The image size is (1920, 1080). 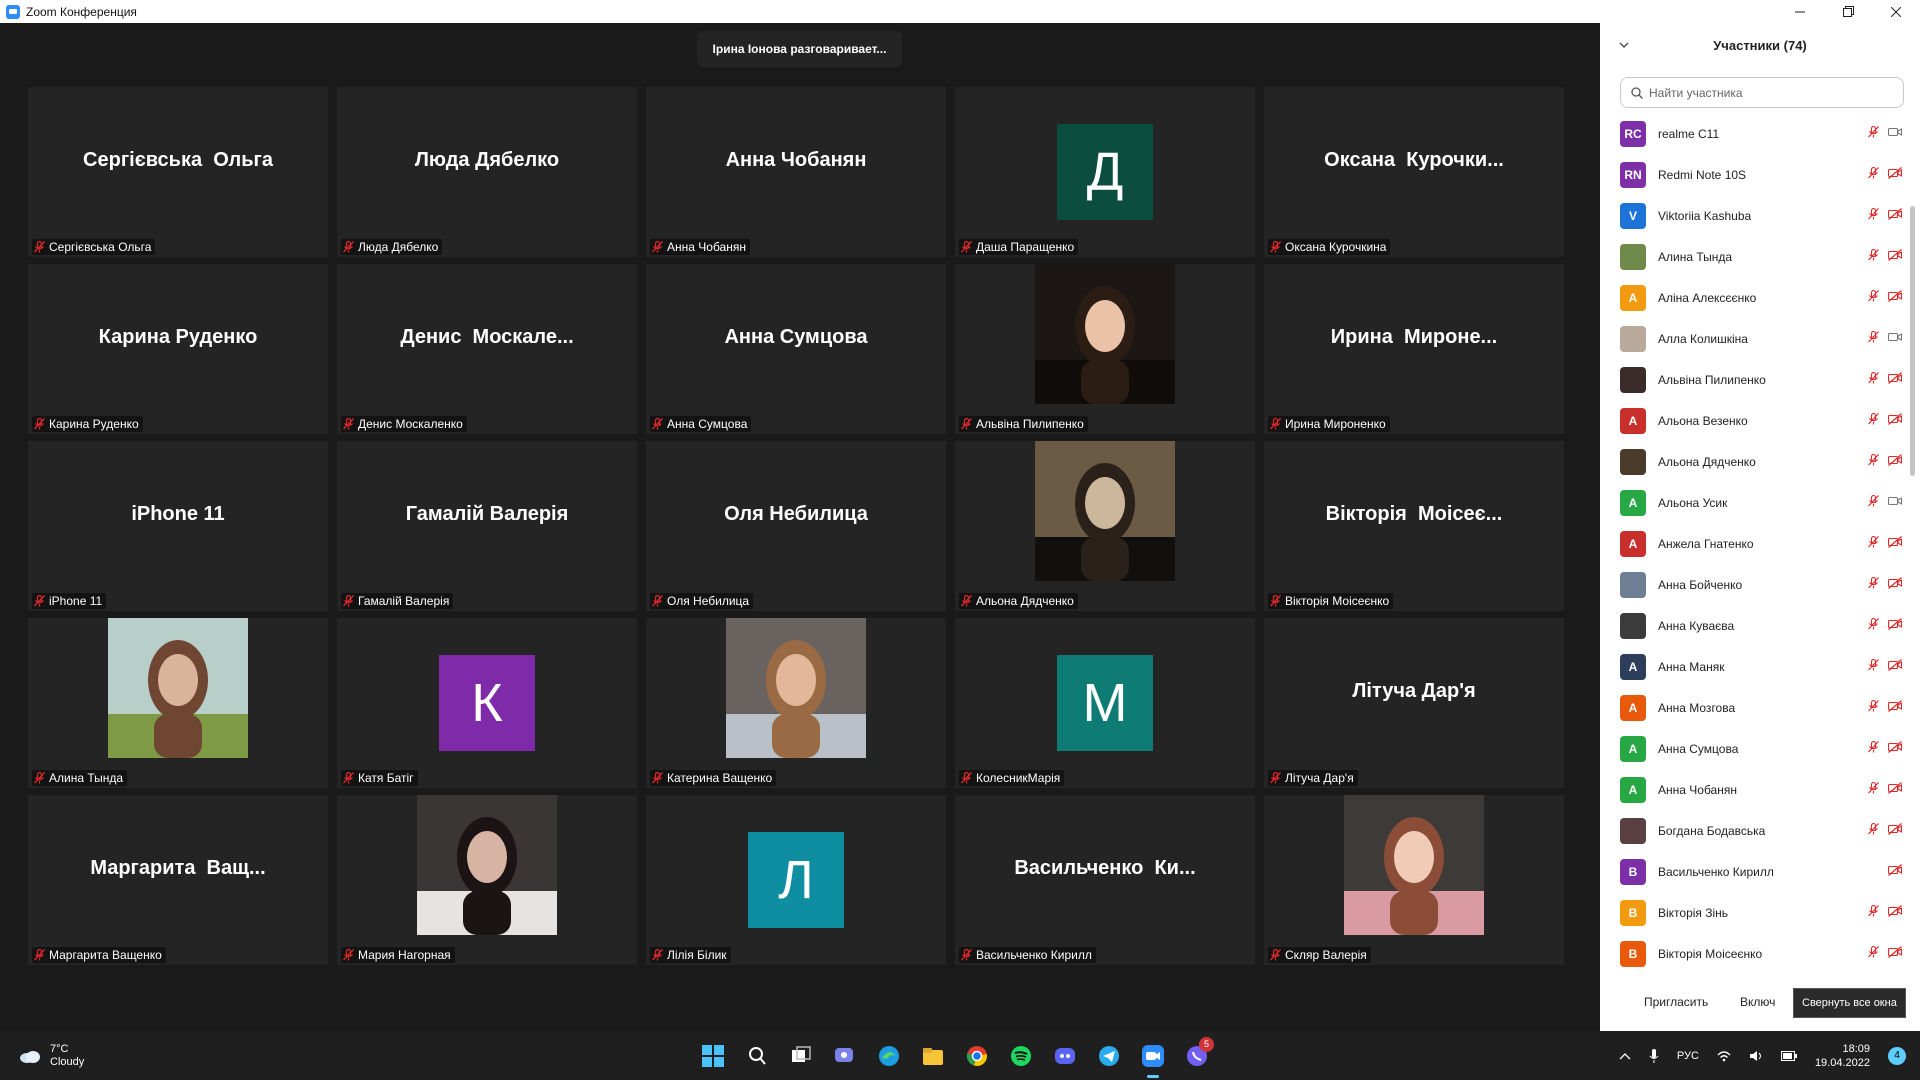 I want to click on microphone-icon, so click(x=1654, y=1055).